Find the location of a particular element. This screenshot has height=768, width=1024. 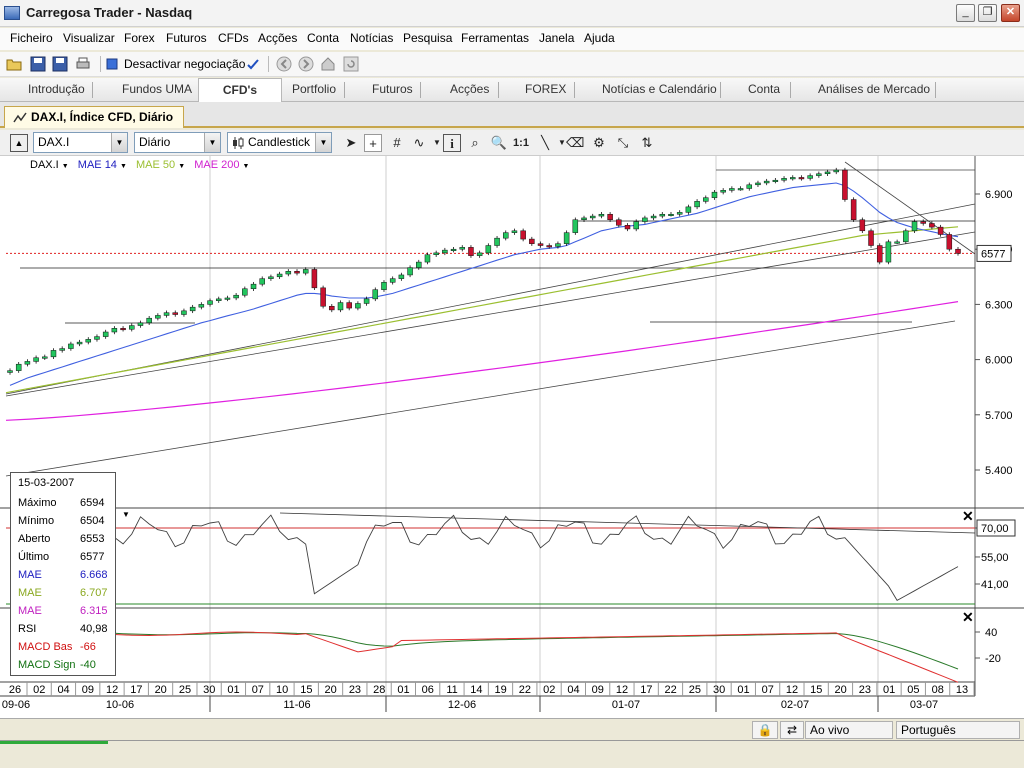

document-tab: DAX.I, Índice CFD, Diário is located at coordinates (94, 117).